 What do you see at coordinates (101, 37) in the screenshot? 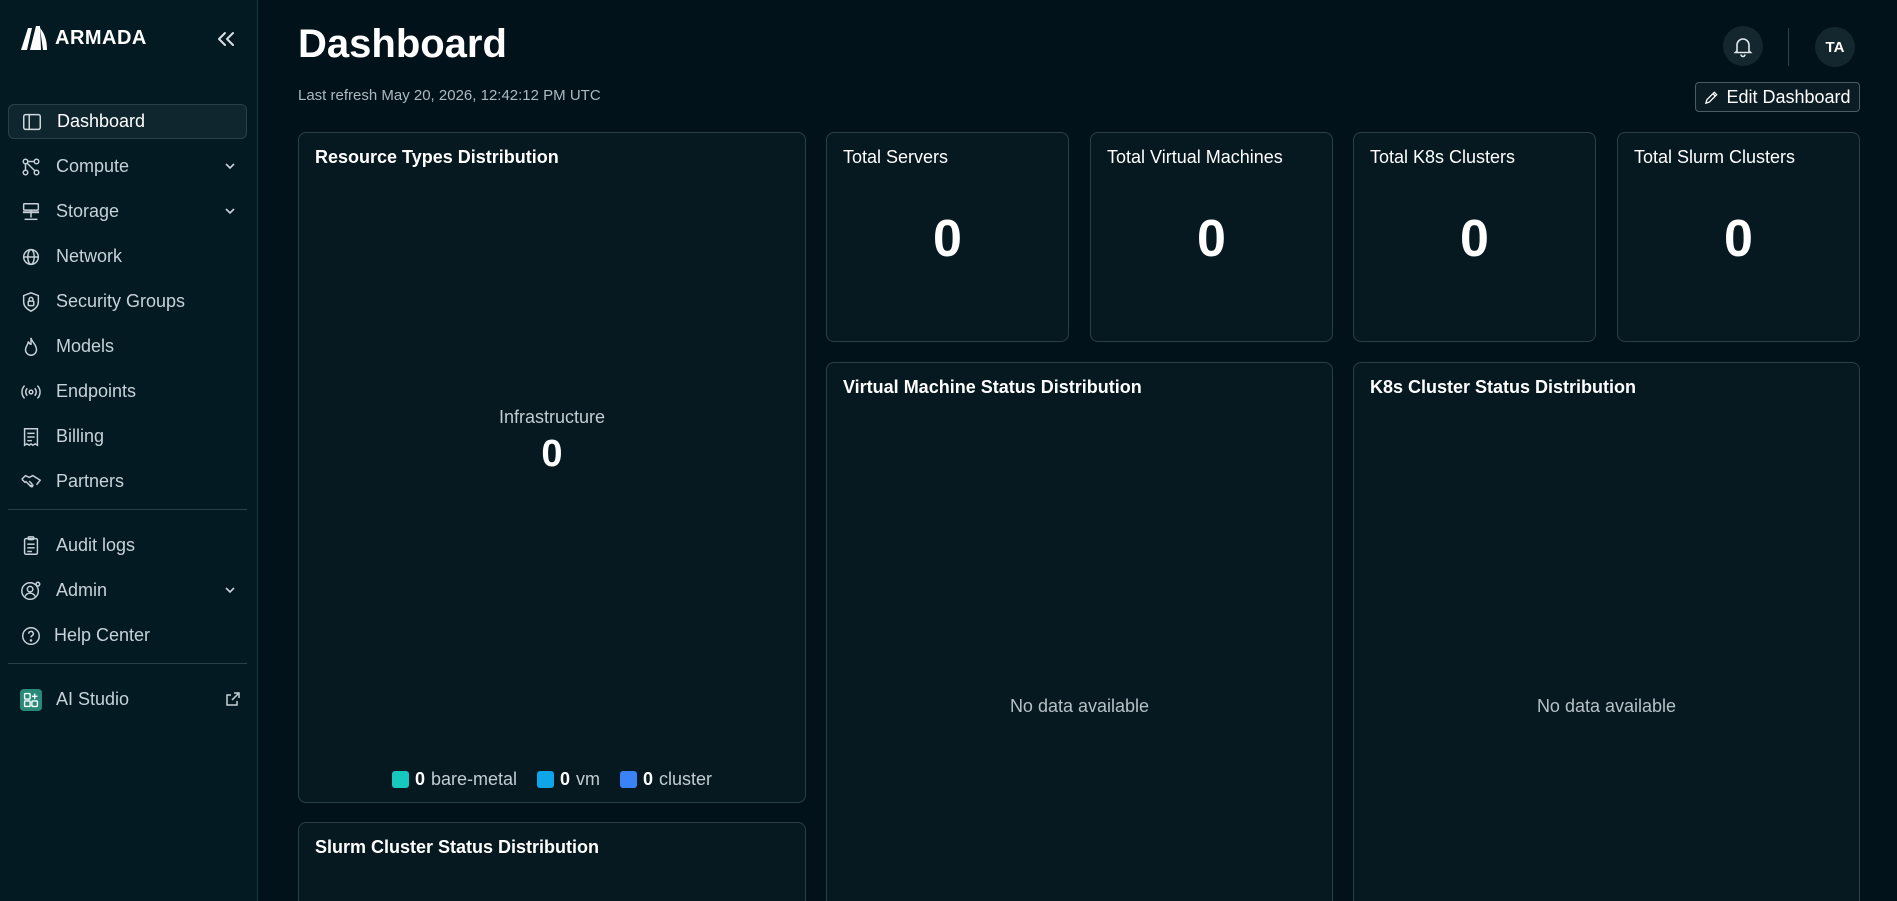
I see `brand-name: ARMADA` at bounding box center [101, 37].